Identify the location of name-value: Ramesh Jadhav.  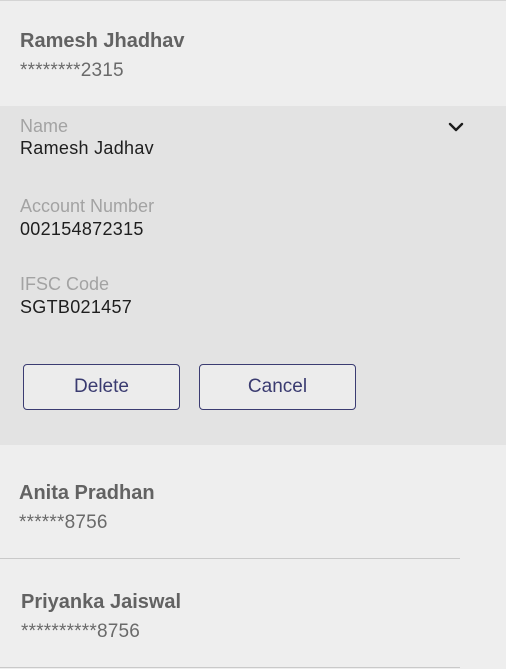
(87, 148).